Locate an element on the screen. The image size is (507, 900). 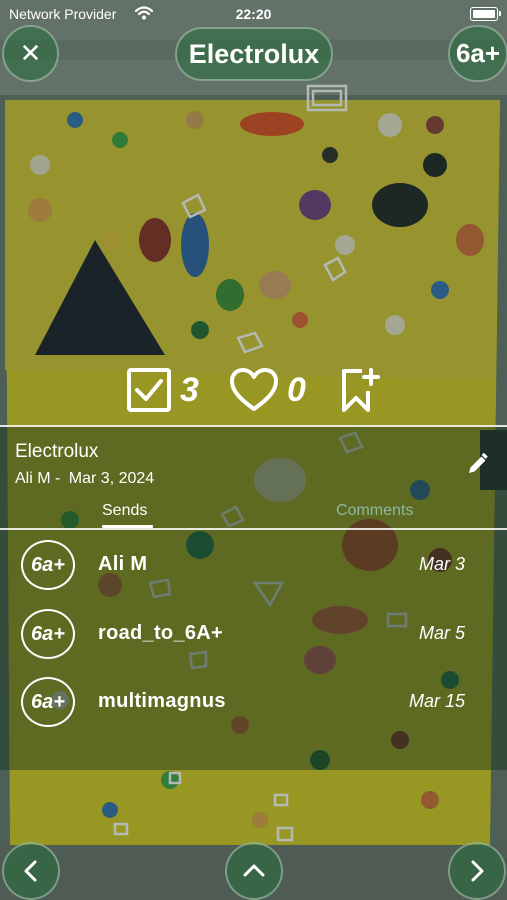
setter-name: Ali M is located at coordinates (33, 478).